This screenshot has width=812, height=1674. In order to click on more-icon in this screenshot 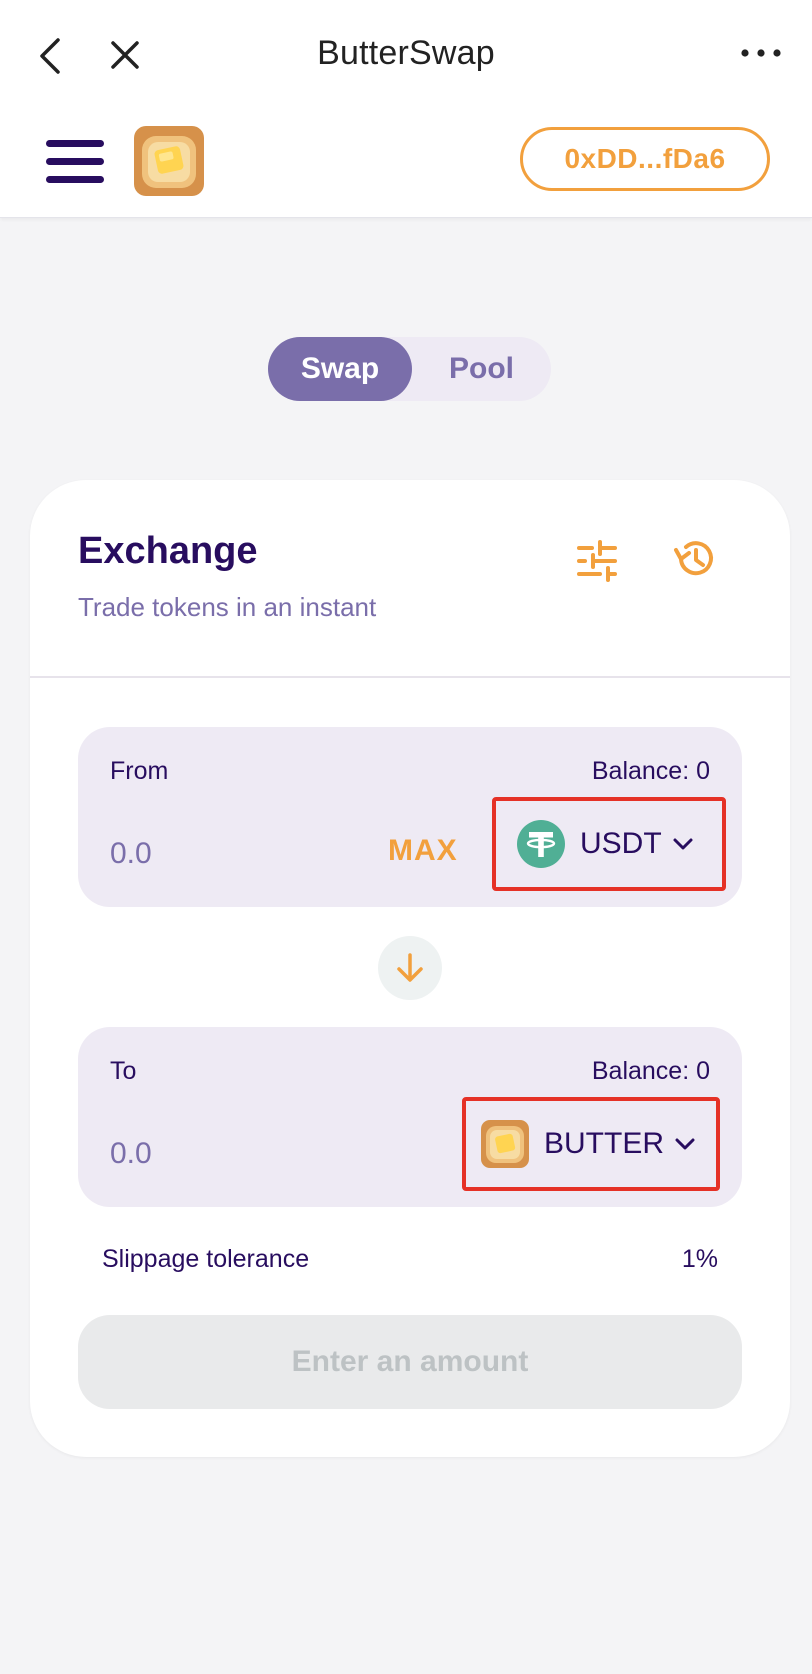, I will do `click(761, 53)`.